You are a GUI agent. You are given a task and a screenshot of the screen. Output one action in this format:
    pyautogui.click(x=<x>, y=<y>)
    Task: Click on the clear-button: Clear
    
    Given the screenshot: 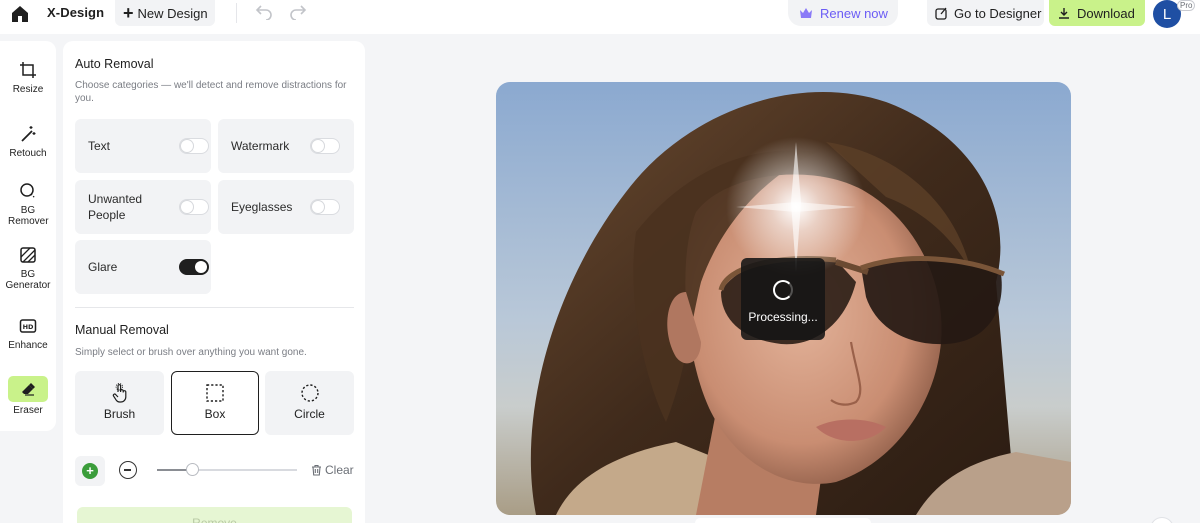 What is the action you would take?
    pyautogui.click(x=332, y=470)
    